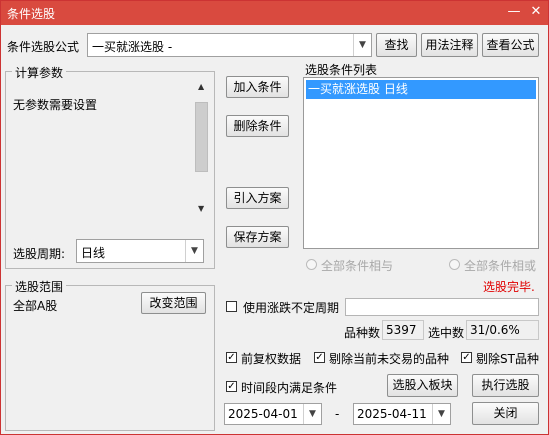 The image size is (549, 435). What do you see at coordinates (514, 12) in the screenshot?
I see `minimize-icon: —` at bounding box center [514, 12].